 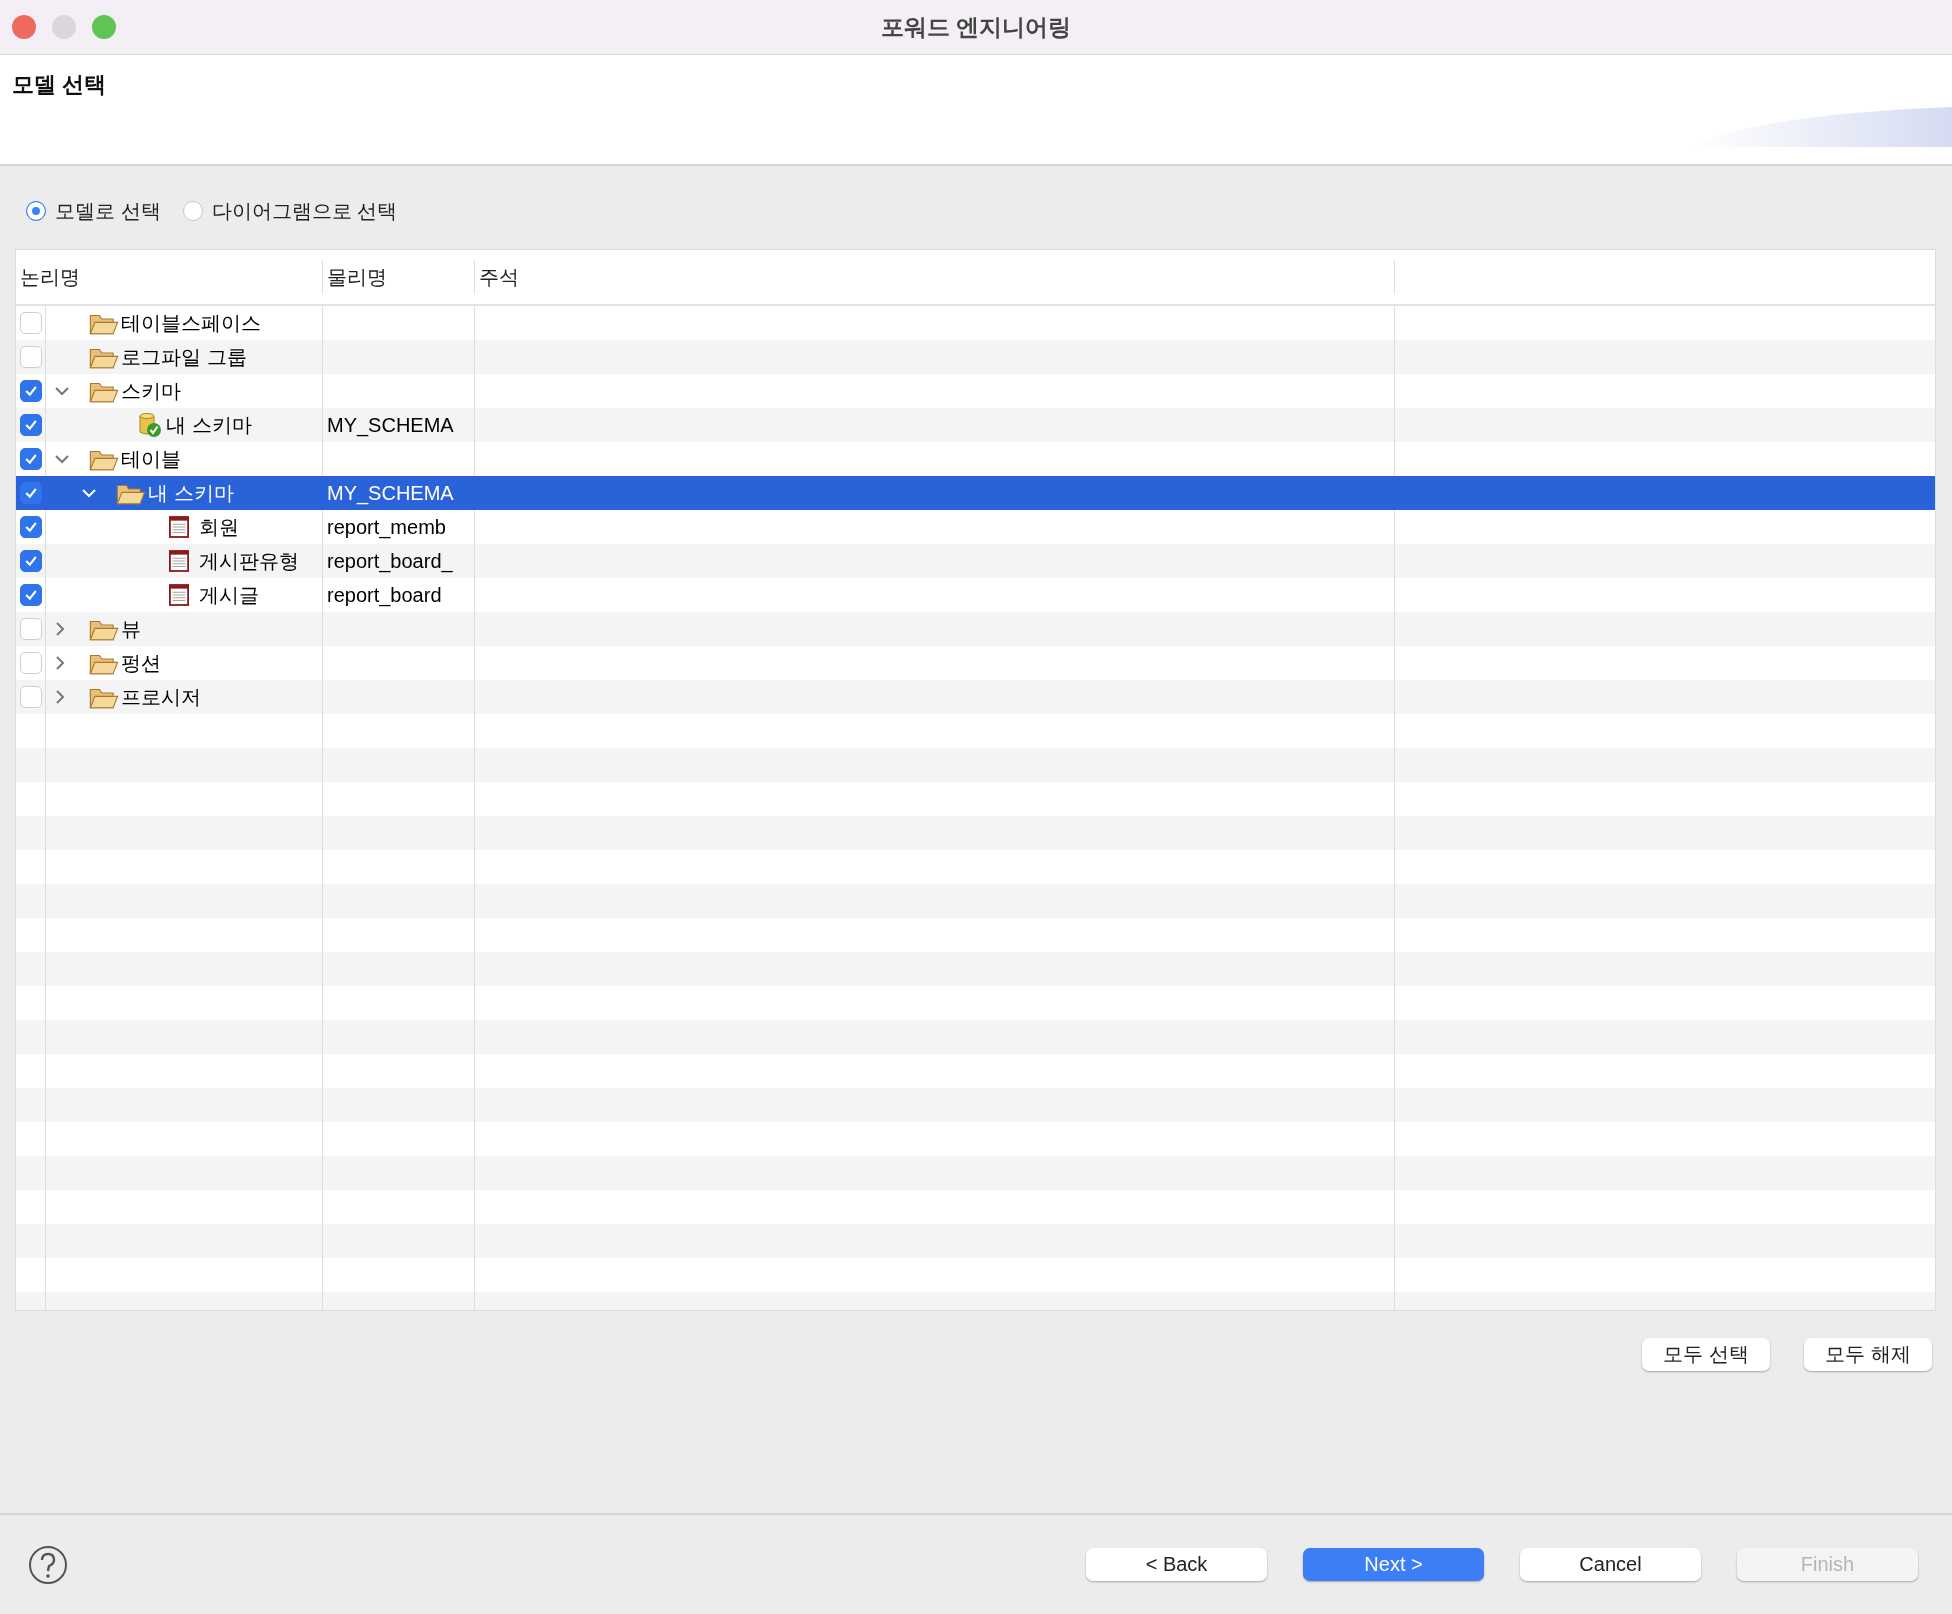 What do you see at coordinates (184, 357) in the screenshot?
I see `tree-item-label: 로그파일 그룹` at bounding box center [184, 357].